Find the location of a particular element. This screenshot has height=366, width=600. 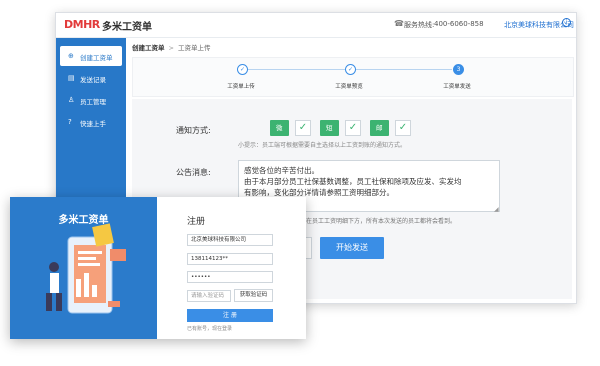

phone-illustration-icon is located at coordinates (86, 268).